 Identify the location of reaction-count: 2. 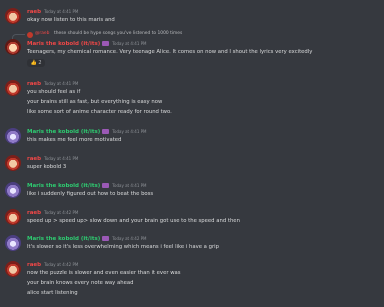
(40, 63).